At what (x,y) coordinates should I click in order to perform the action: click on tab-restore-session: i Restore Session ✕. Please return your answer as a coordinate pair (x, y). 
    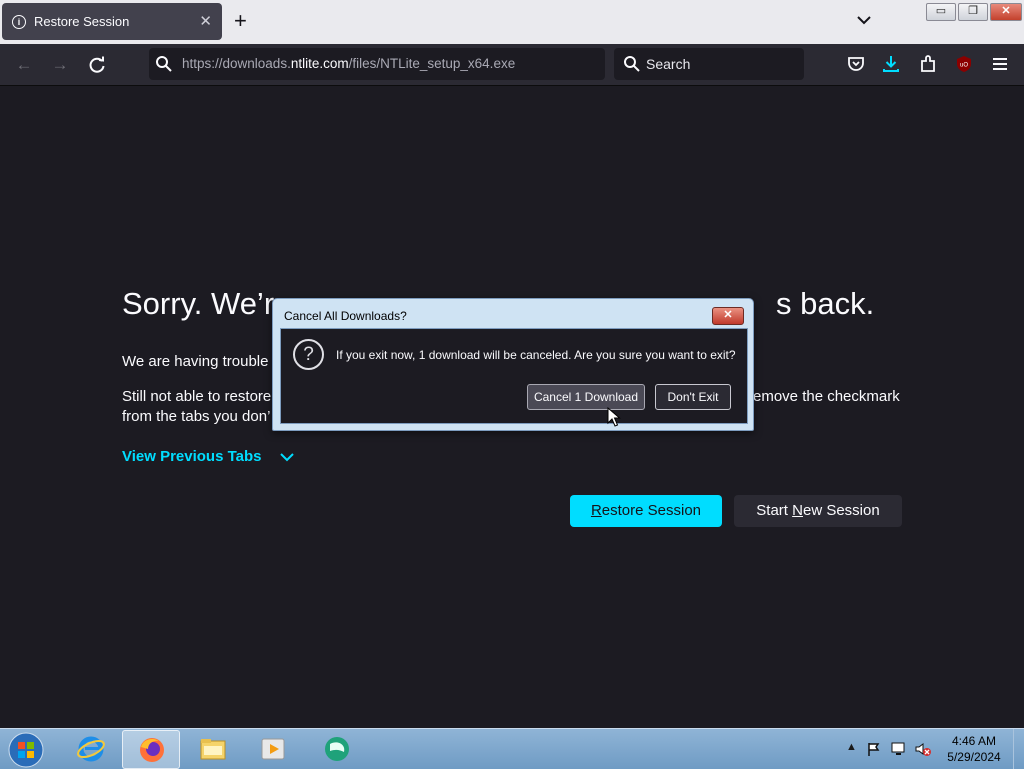
    Looking at the image, I should click on (112, 21).